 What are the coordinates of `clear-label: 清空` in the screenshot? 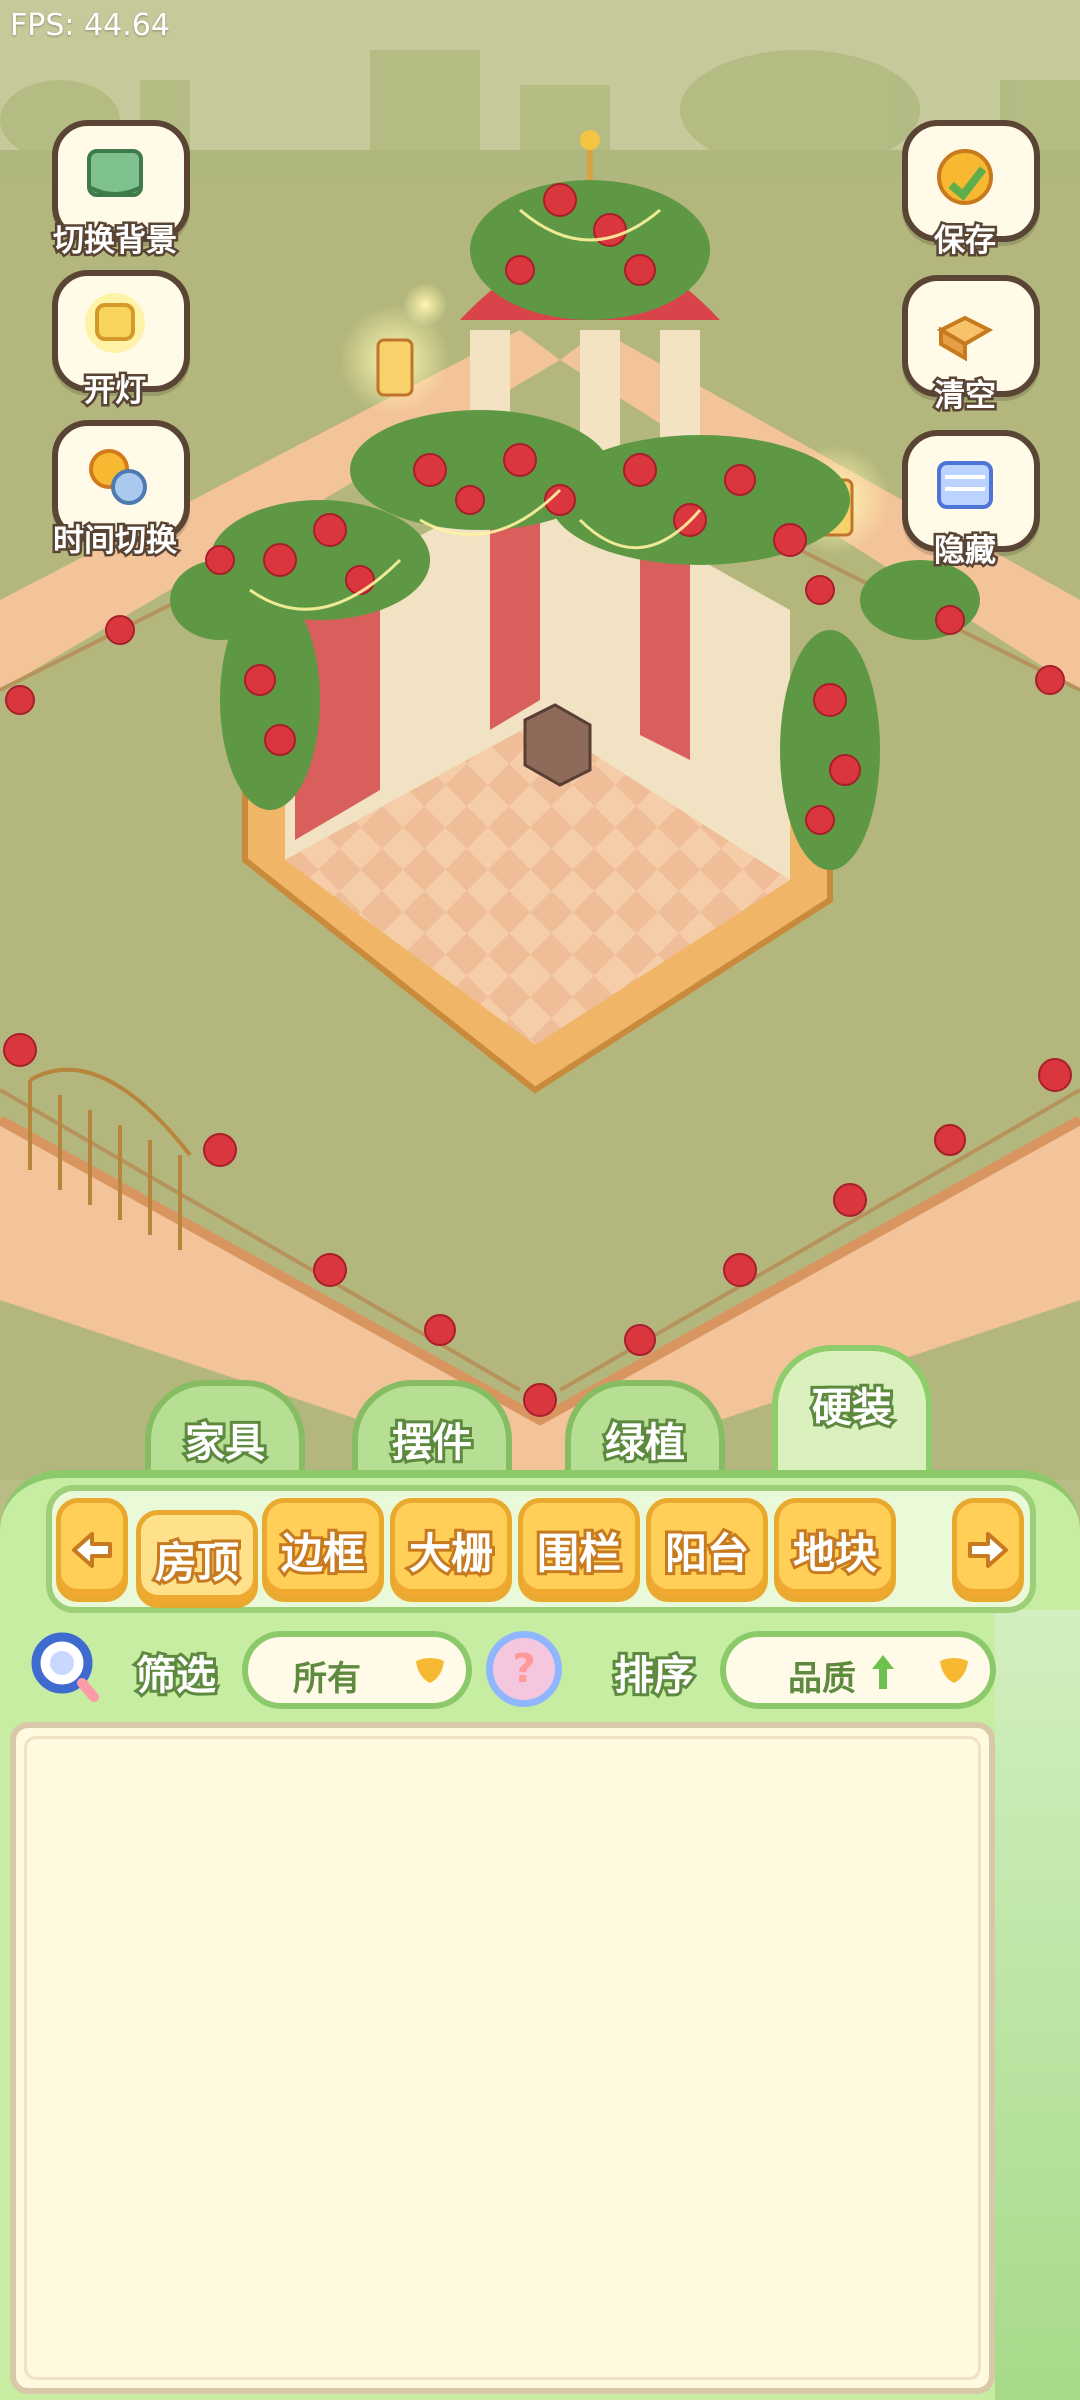 It's located at (965, 396).